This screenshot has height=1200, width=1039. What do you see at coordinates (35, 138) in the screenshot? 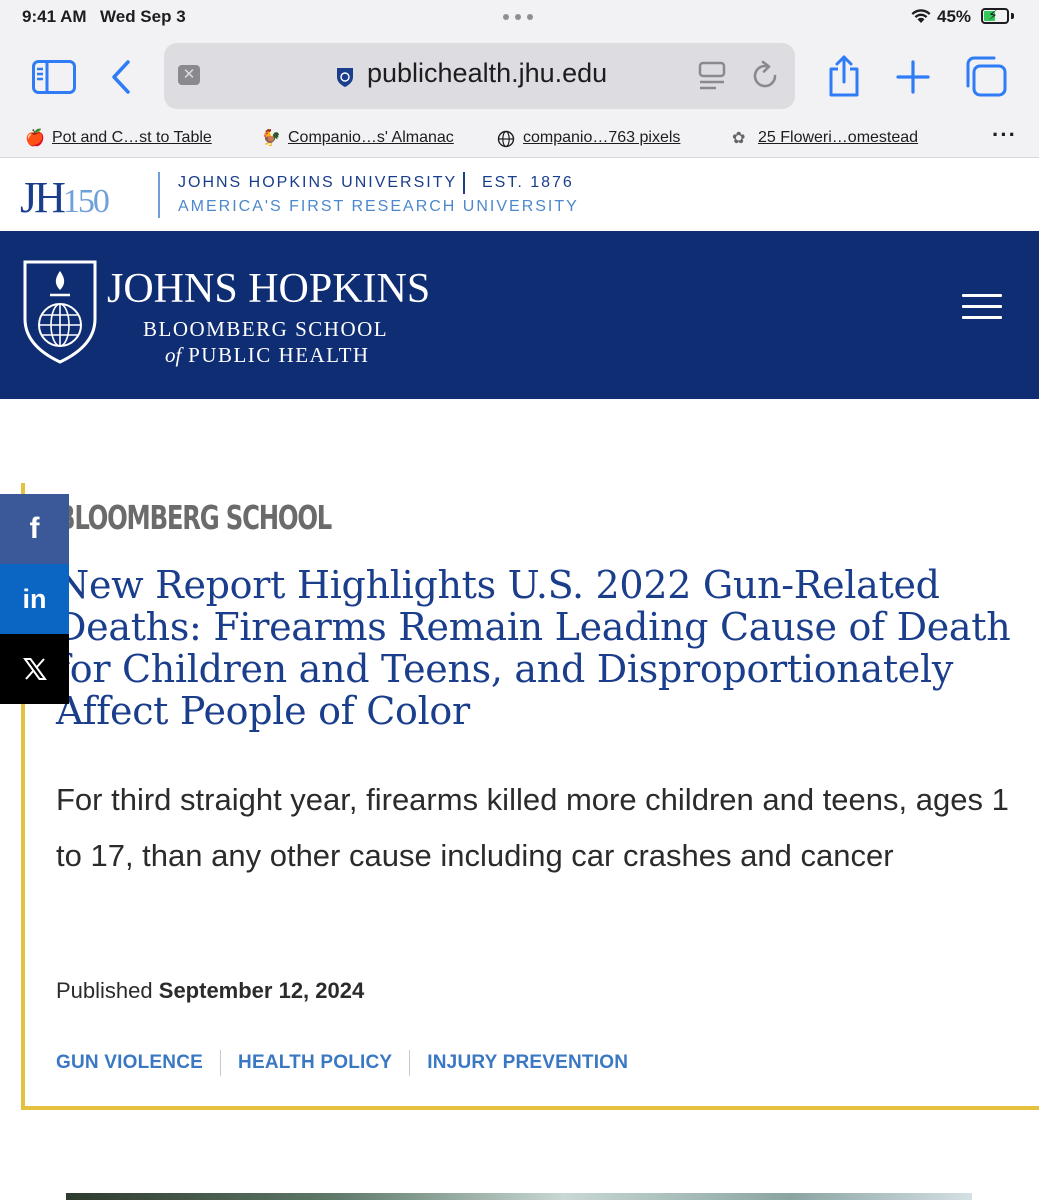
I see `apple-icon: 🍎` at bounding box center [35, 138].